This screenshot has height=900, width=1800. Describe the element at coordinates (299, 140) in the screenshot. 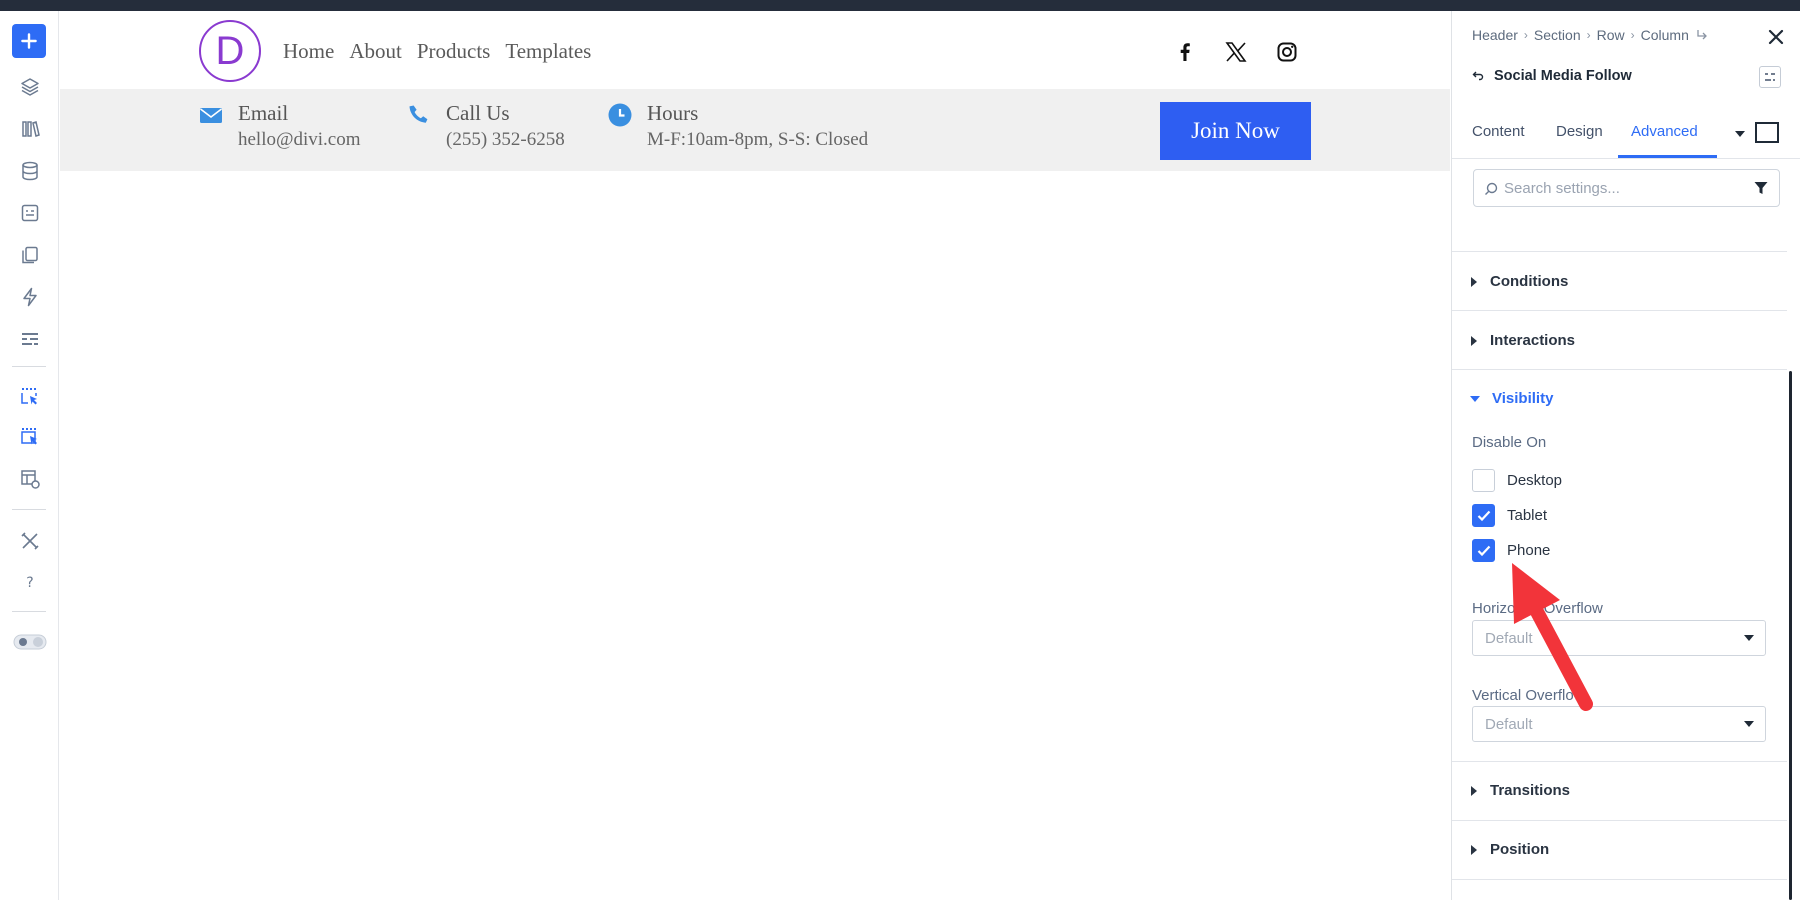

I see `info-email-detail: hello@divi.com` at that location.